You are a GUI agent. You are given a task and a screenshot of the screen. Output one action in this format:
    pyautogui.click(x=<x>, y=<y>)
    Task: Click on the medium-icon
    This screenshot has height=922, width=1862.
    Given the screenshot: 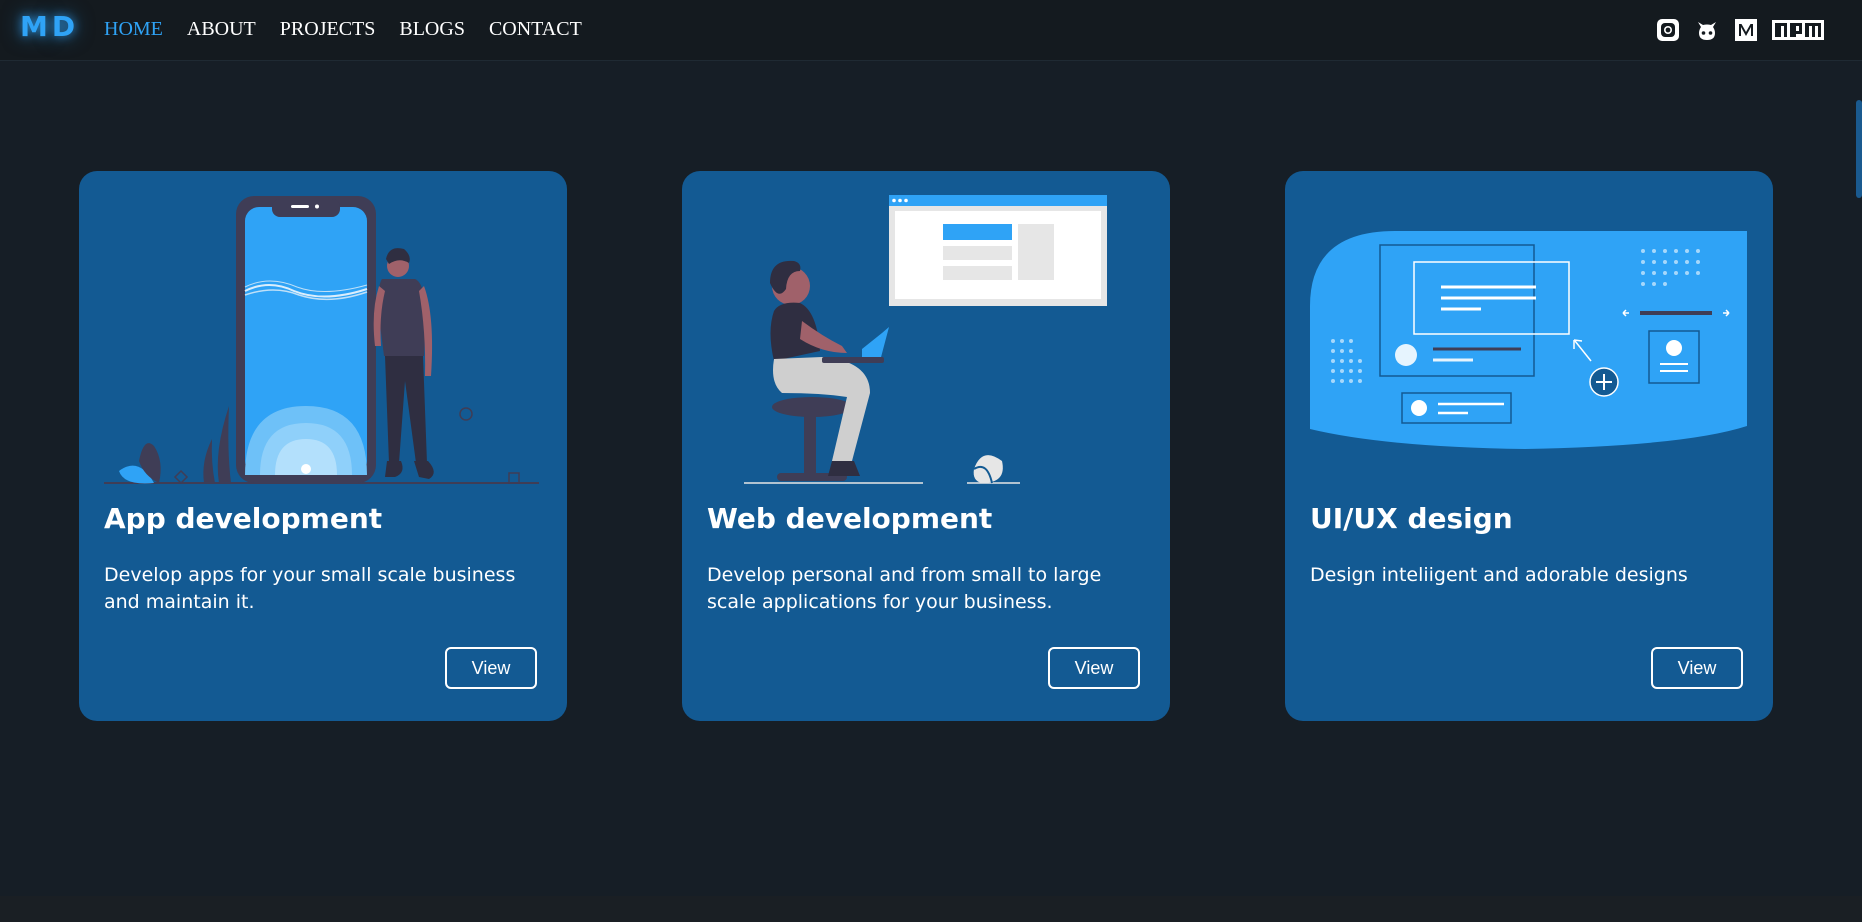 What is the action you would take?
    pyautogui.click(x=1746, y=30)
    